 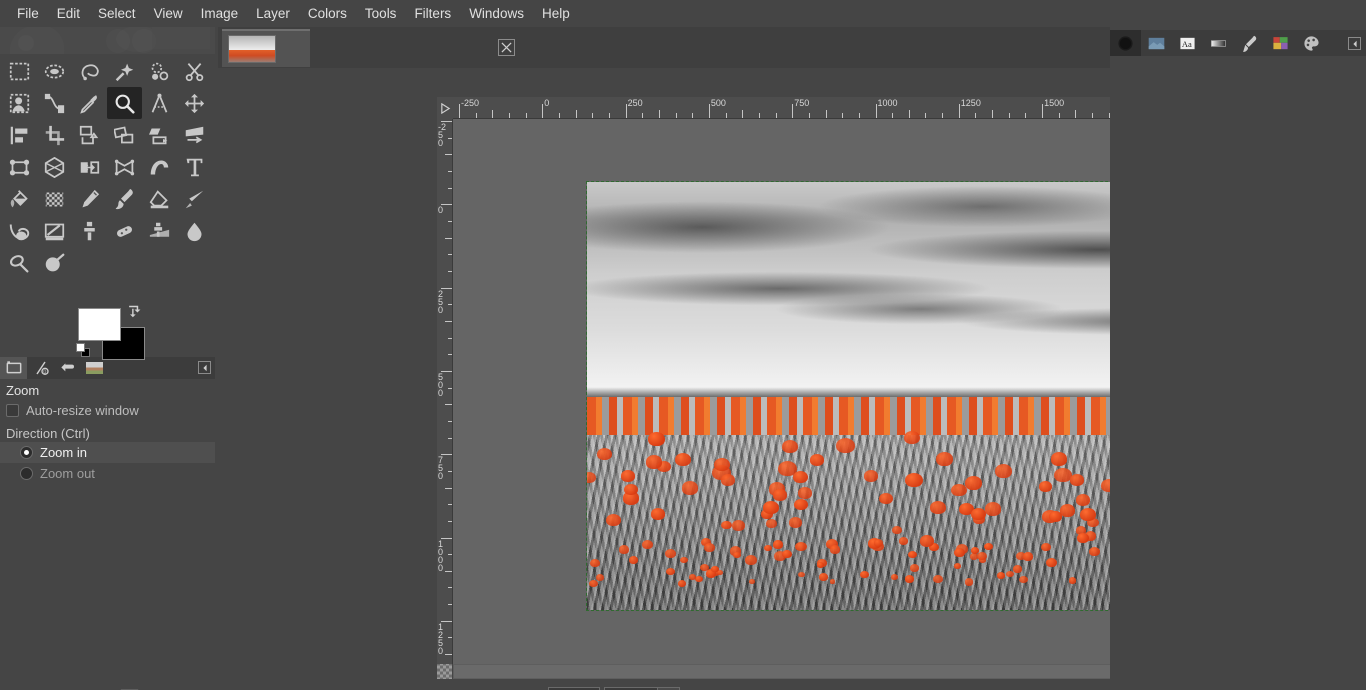 I want to click on menu-help: Help, so click(x=556, y=13).